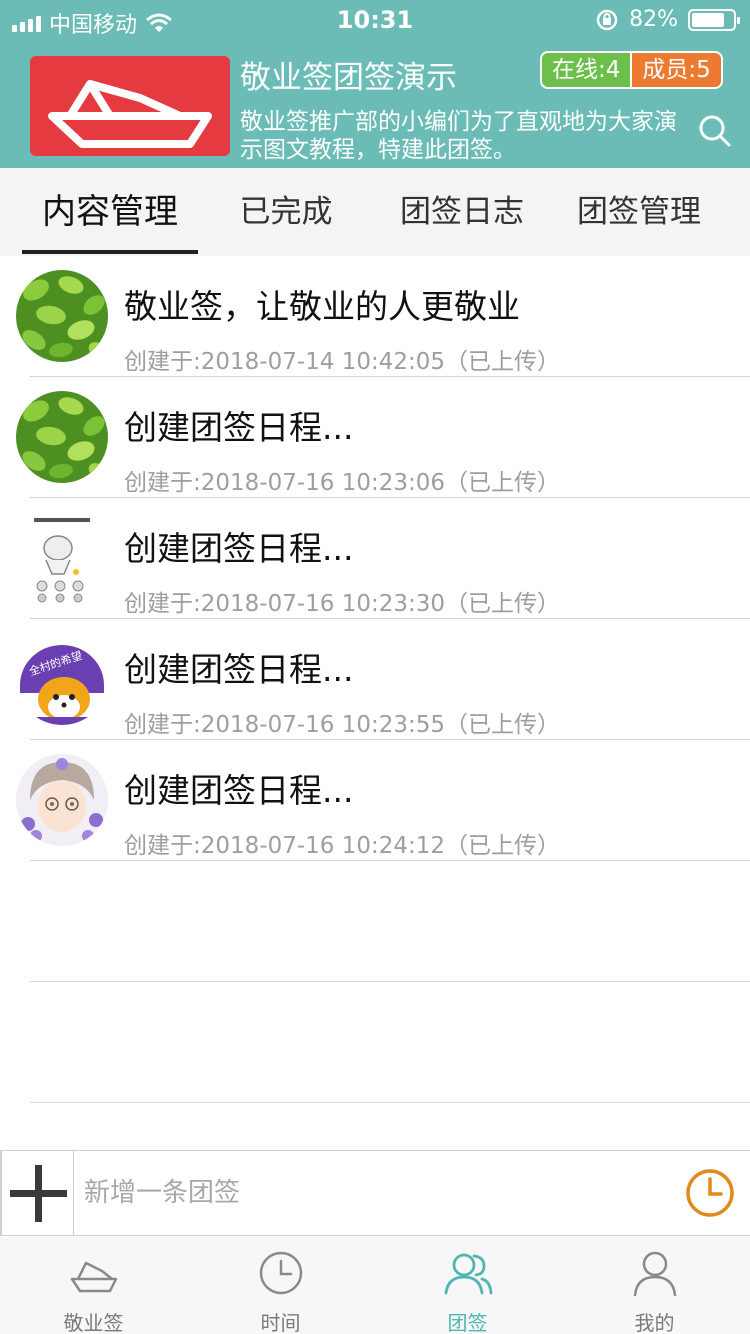 Image resolution: width=750 pixels, height=1334 pixels. What do you see at coordinates (714, 19) in the screenshot?
I see `battery-icon` at bounding box center [714, 19].